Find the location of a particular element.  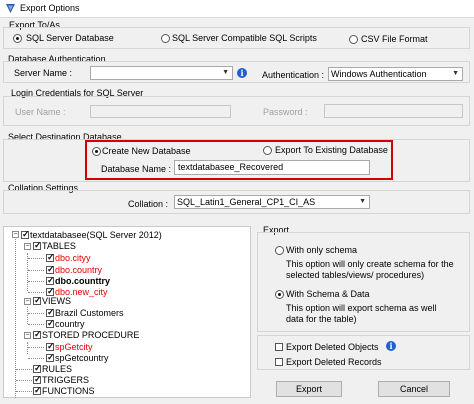

tree-procedure-item: spGetcountry is located at coordinates (82, 358).